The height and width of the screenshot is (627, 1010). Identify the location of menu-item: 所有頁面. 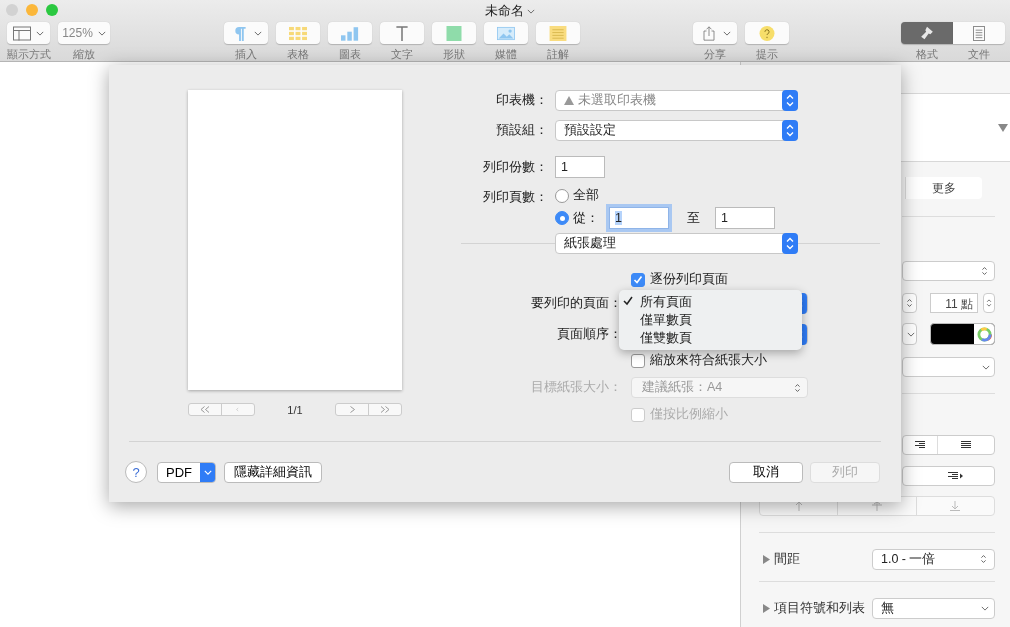
(666, 302).